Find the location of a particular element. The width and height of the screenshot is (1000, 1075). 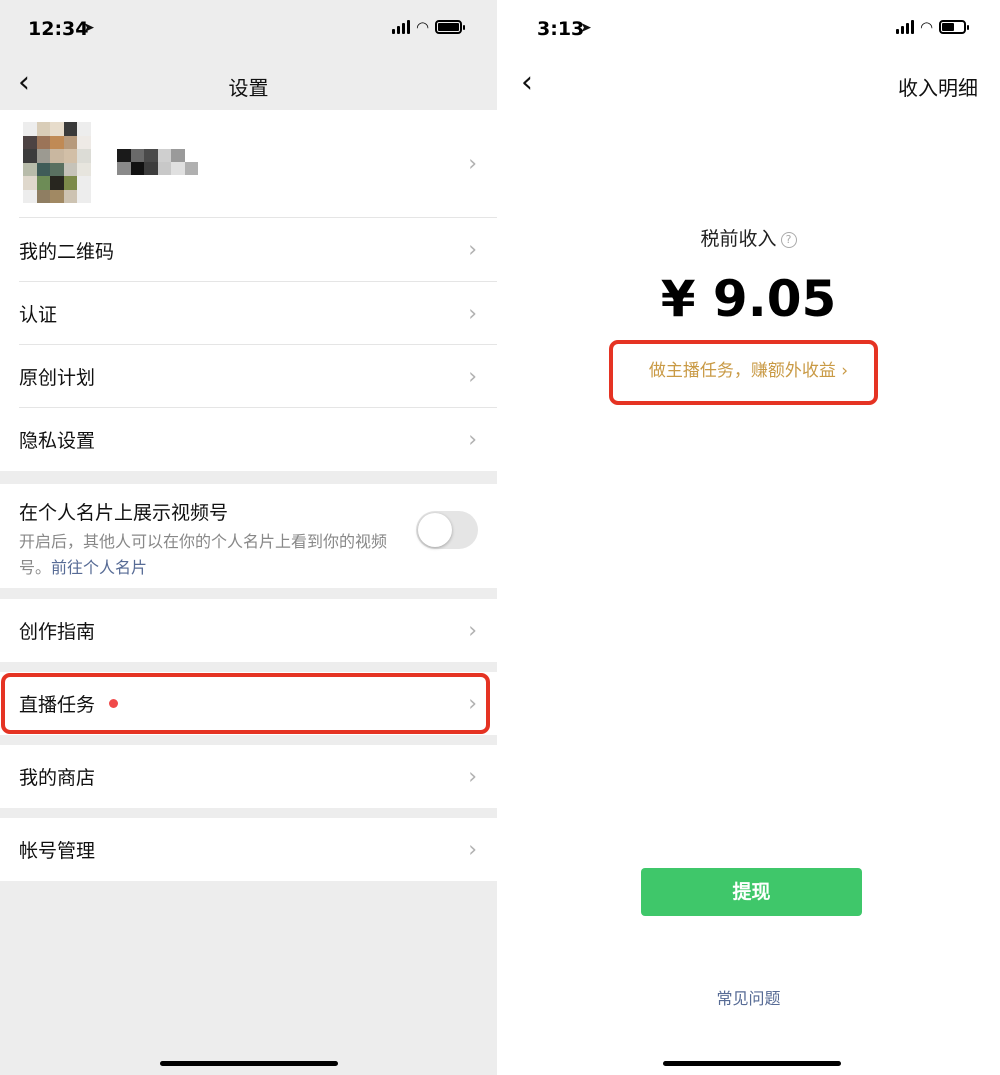

help-icon: ? is located at coordinates (788, 240).